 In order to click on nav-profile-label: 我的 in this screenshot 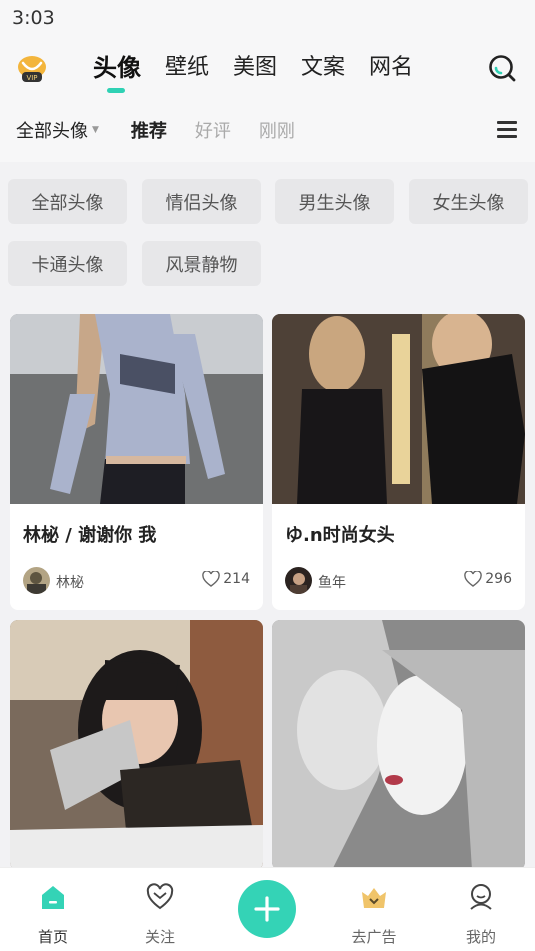, I will do `click(480, 937)`.